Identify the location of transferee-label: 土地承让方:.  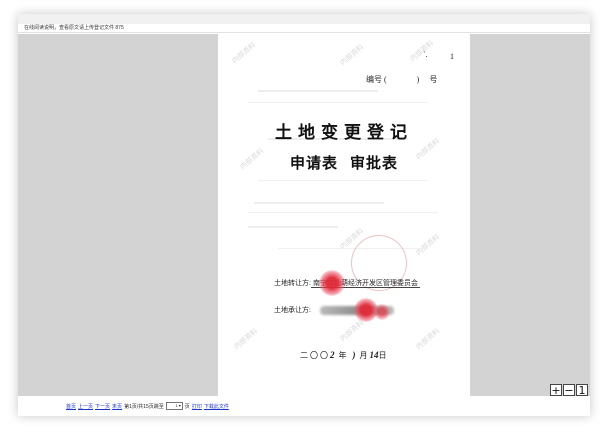
(292, 310).